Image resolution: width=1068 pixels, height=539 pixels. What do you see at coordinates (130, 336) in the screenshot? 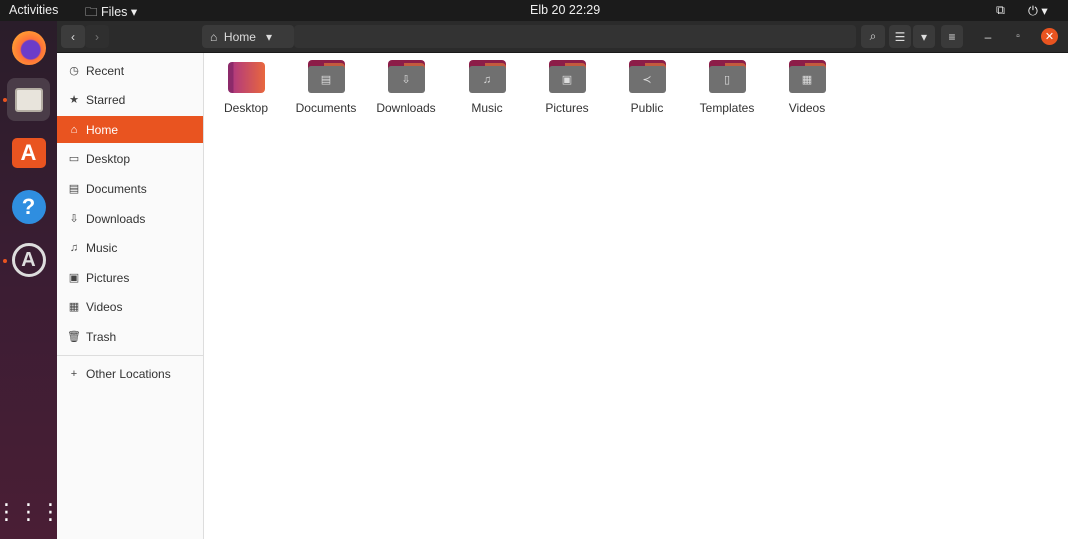
I see `sidebar-item-trash: 🗑 Trash` at bounding box center [130, 336].